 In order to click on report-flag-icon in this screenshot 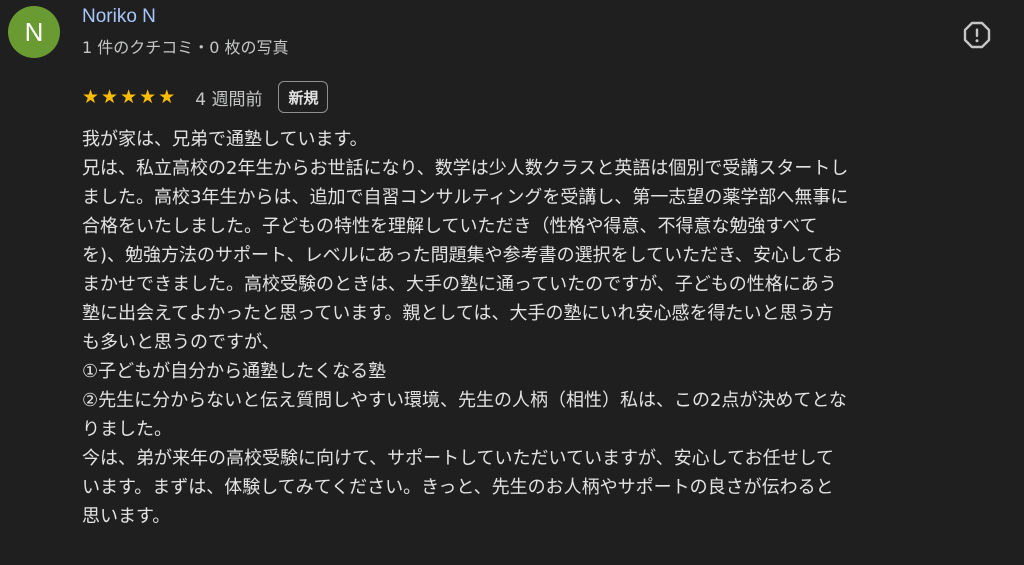, I will do `click(977, 35)`.